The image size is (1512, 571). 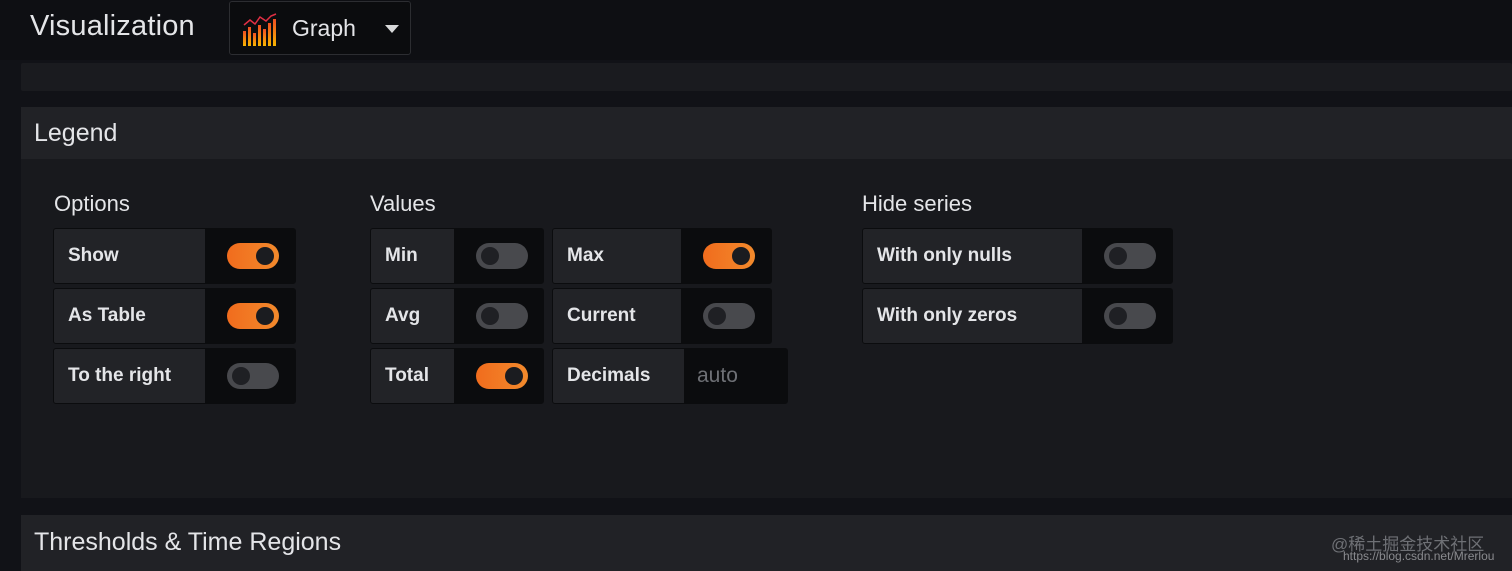 What do you see at coordinates (174, 376) in the screenshot?
I see `legend-to-right-field: To the right` at bounding box center [174, 376].